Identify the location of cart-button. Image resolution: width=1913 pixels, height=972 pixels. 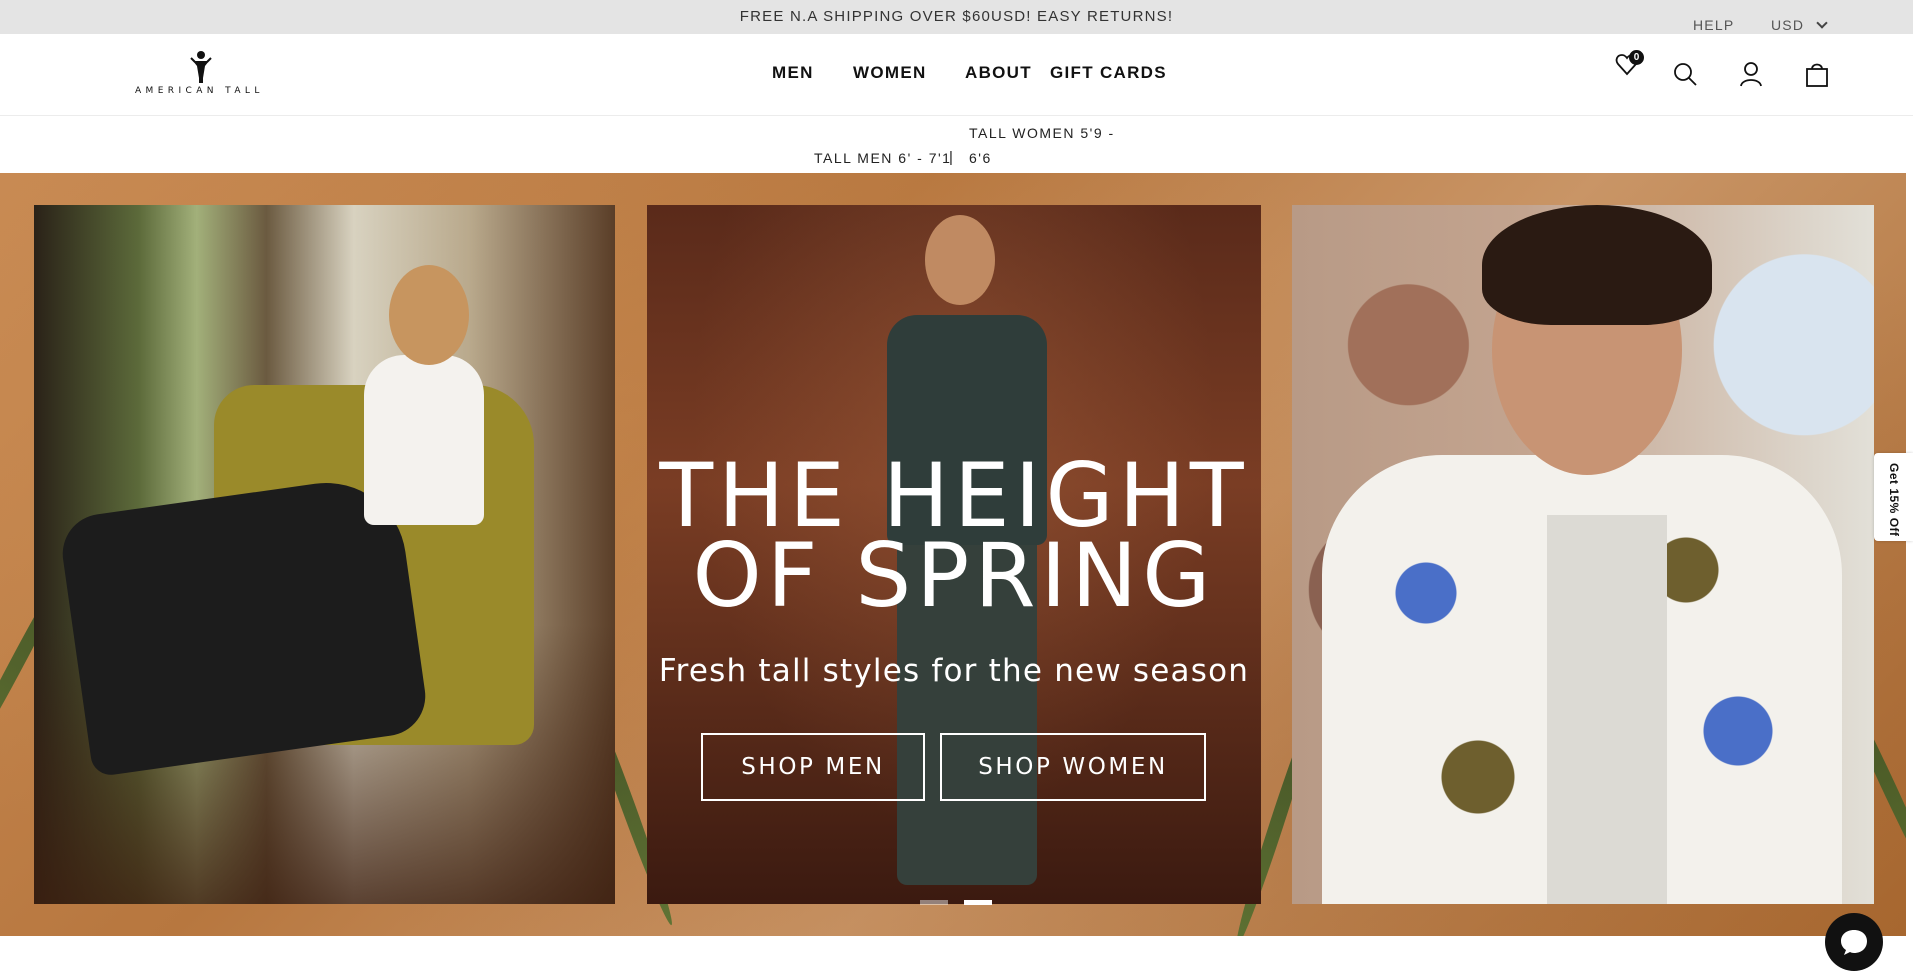
(1817, 74).